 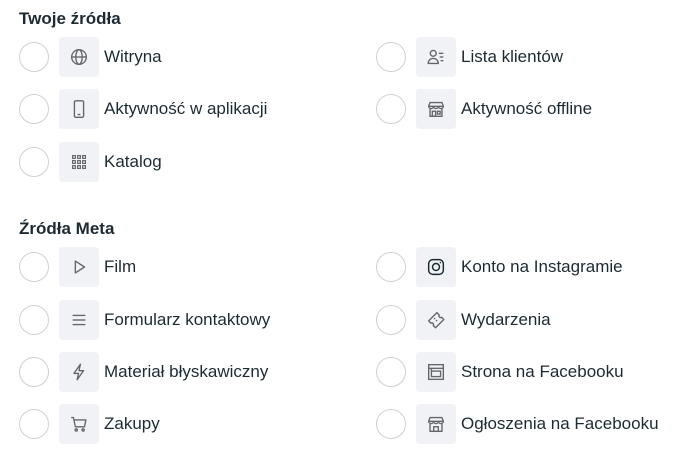 I want to click on option-label: Witryna, so click(x=133, y=56).